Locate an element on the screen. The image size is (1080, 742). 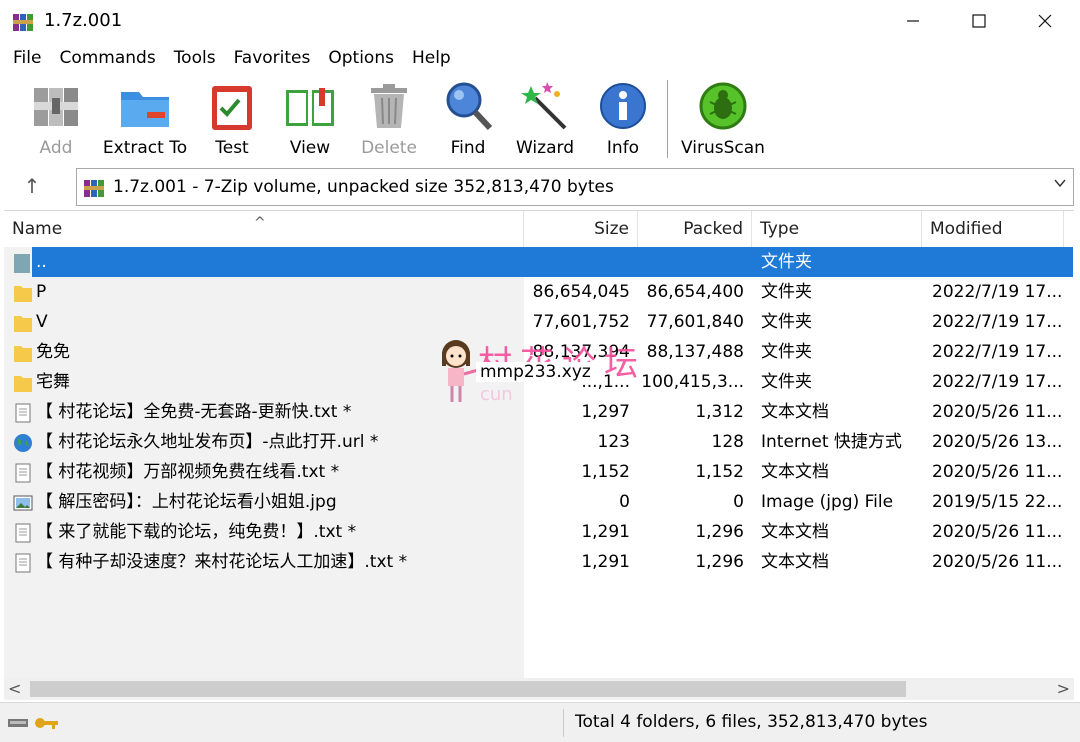
extract-to-button: Extract To is located at coordinates (145, 119).